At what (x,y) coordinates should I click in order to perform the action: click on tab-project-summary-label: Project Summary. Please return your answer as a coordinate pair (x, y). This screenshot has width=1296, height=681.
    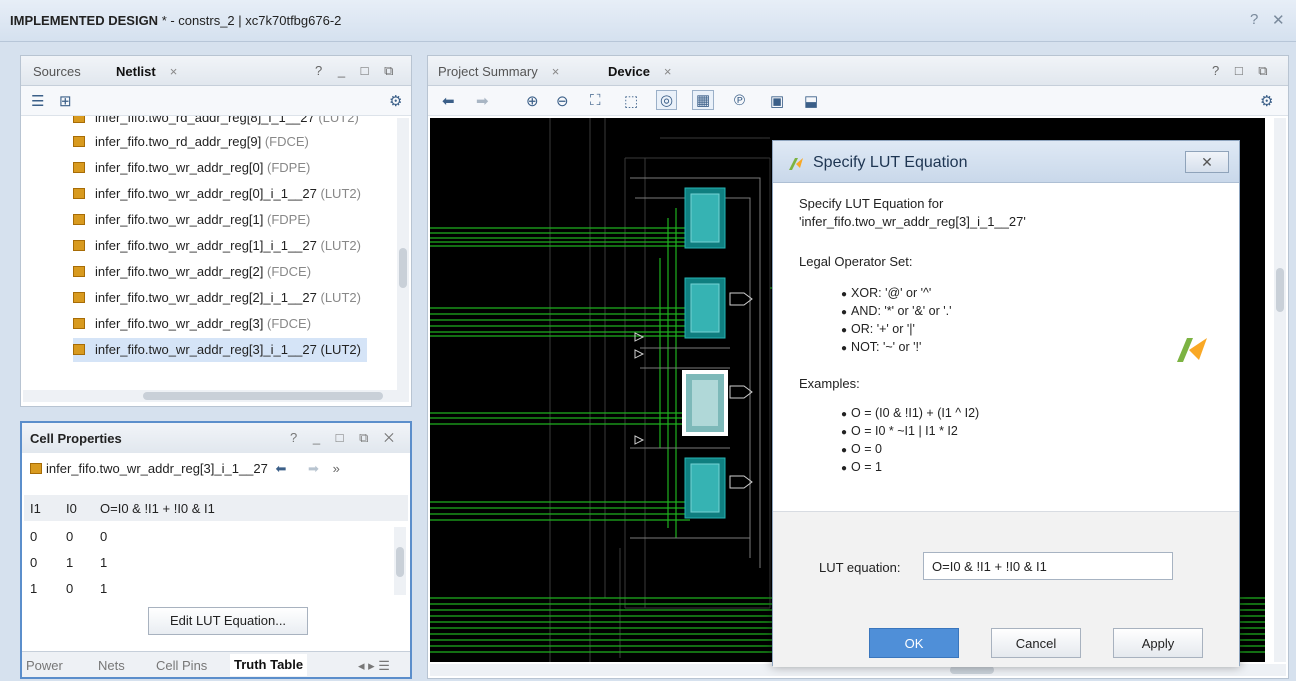
    Looking at the image, I should click on (488, 71).